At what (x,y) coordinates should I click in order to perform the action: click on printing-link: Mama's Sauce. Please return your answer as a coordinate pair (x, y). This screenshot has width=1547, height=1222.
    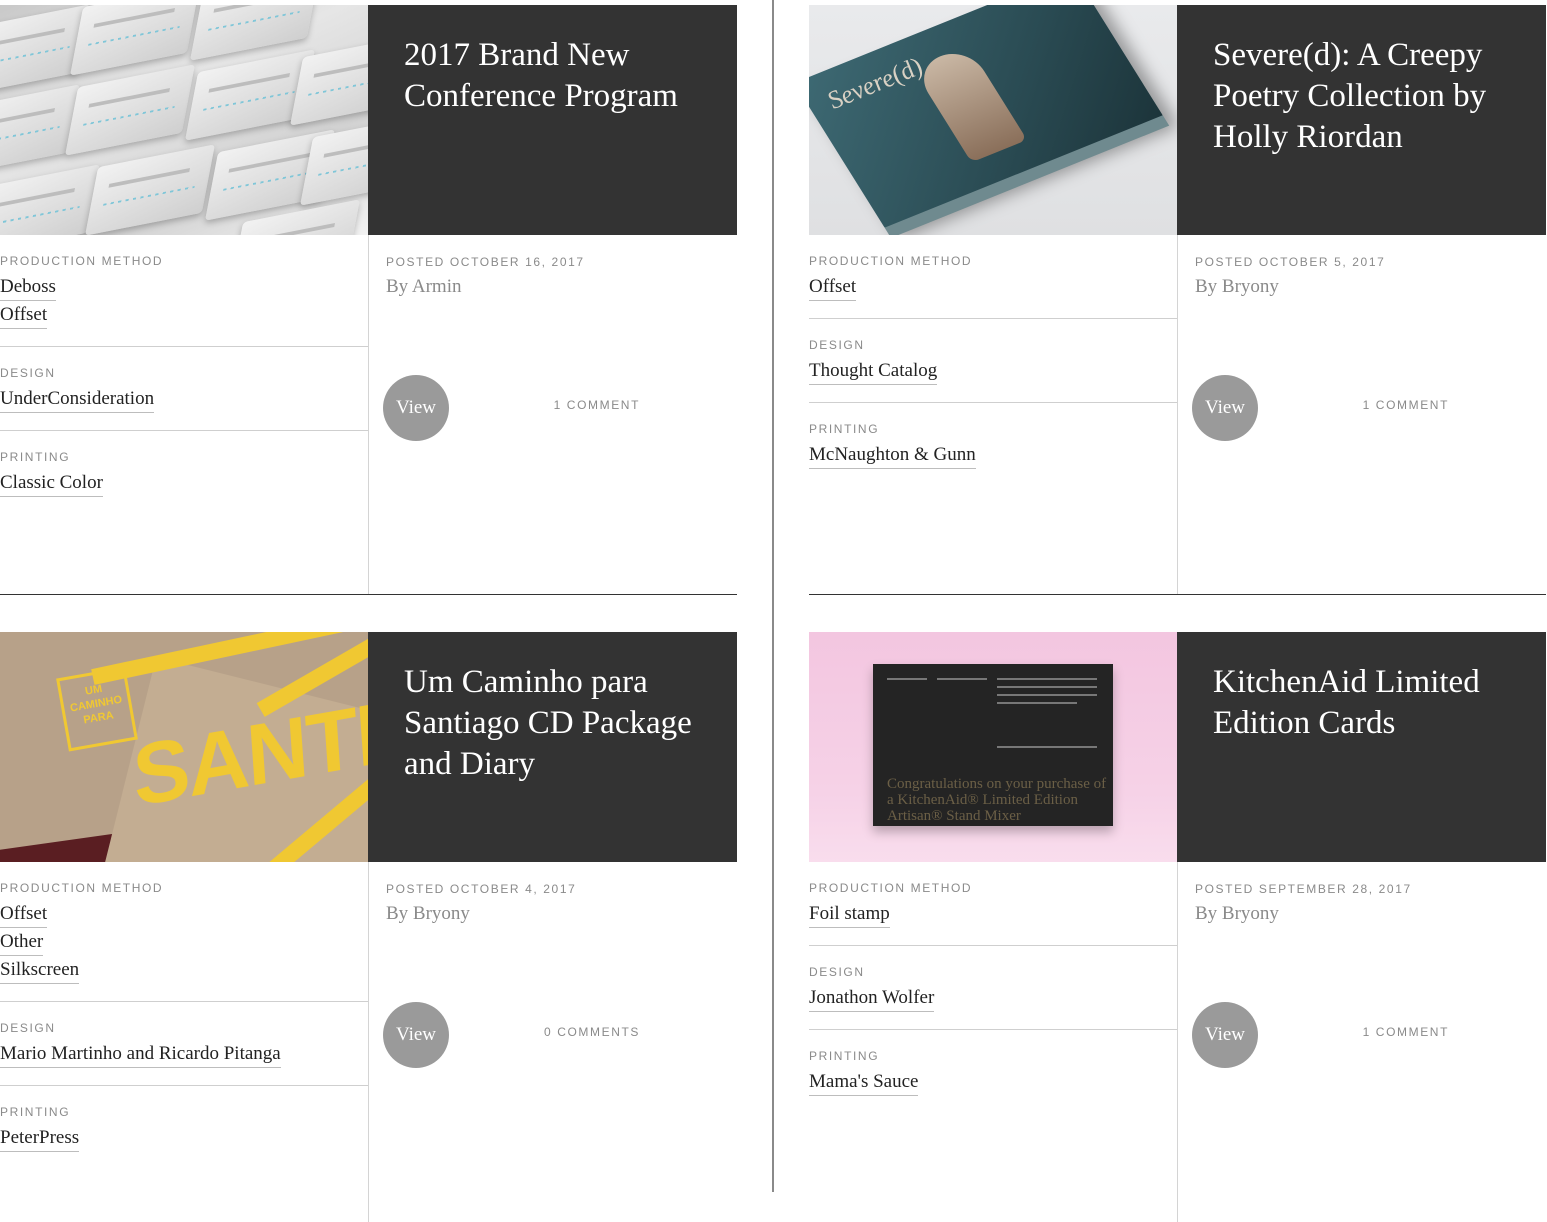
    Looking at the image, I should click on (864, 1083).